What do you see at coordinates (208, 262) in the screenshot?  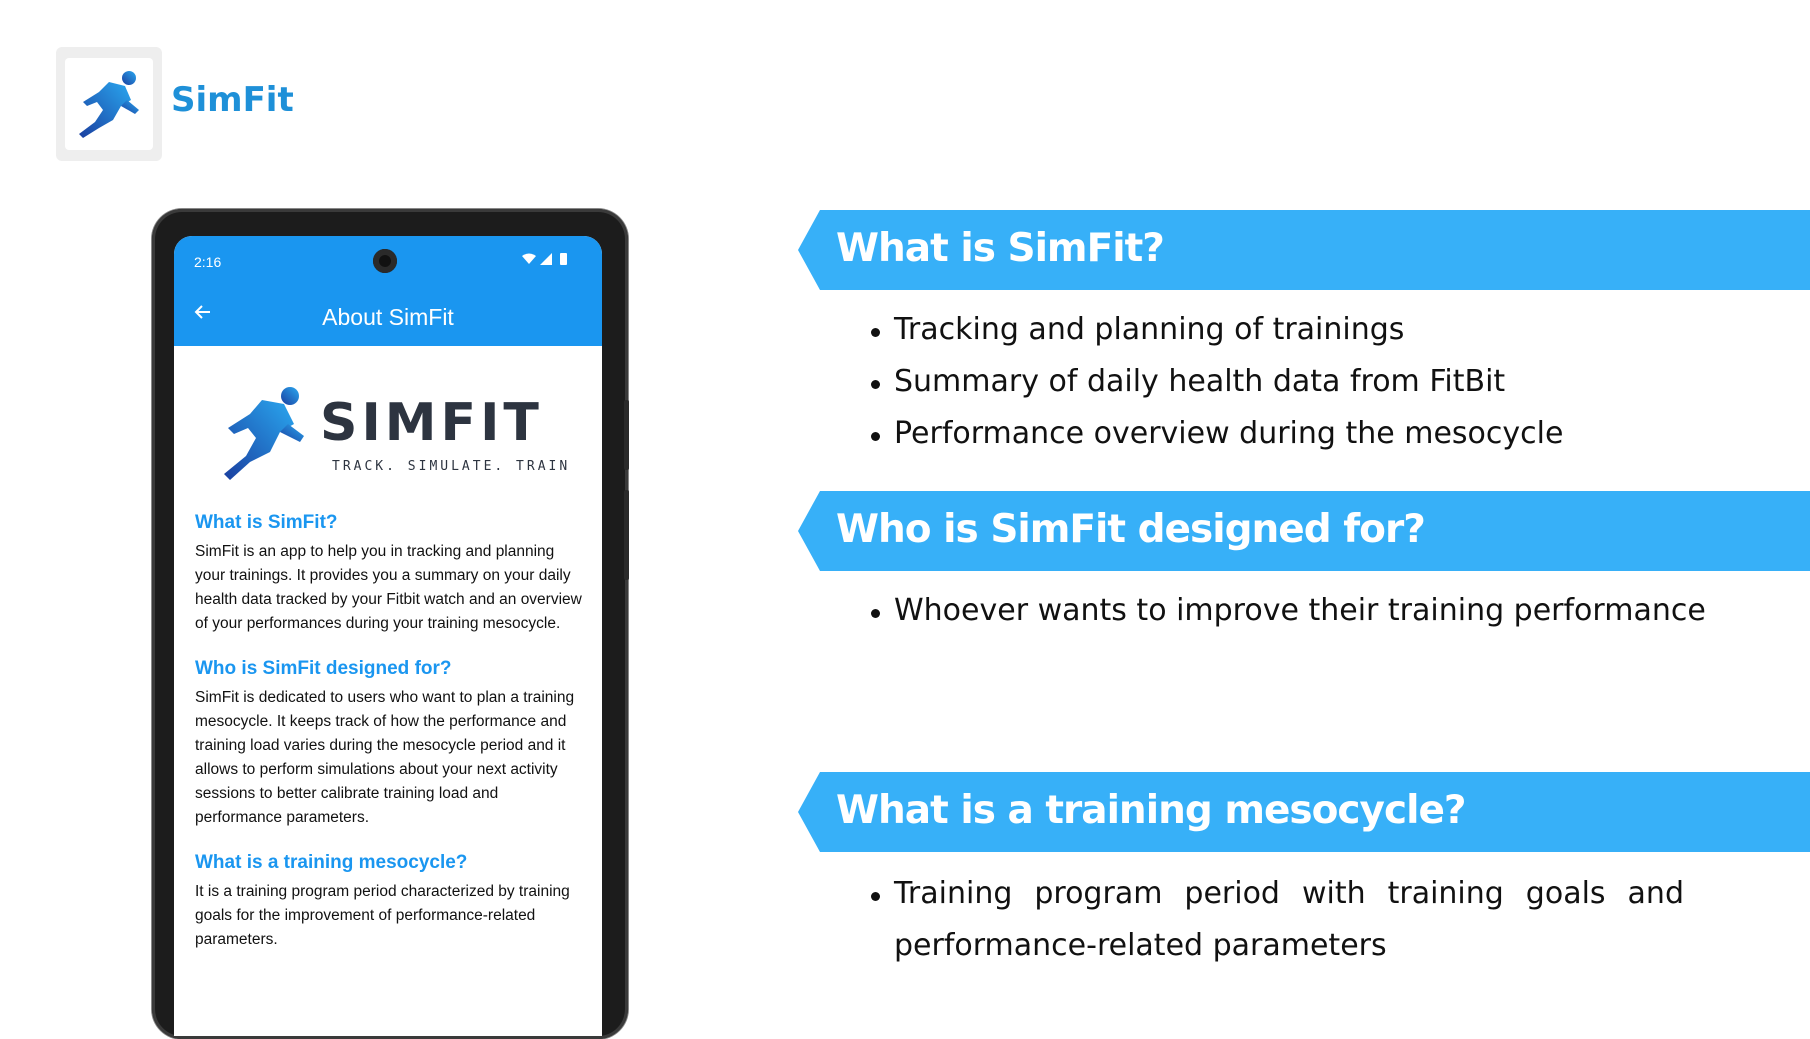 I see `status-time: 2:16` at bounding box center [208, 262].